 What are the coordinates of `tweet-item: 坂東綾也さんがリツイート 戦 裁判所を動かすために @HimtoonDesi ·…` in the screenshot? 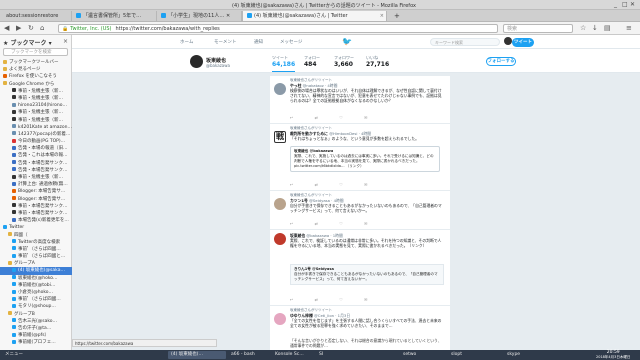 It's located at (360, 157).